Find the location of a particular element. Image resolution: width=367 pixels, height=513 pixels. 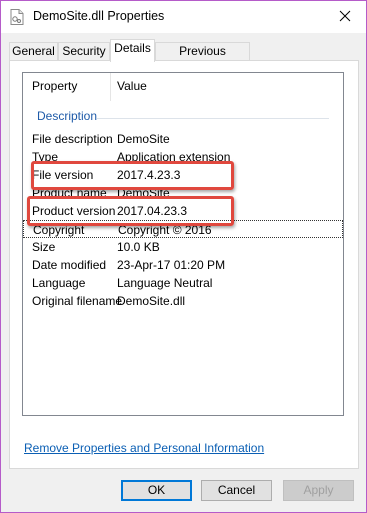

property-name: Date modified is located at coordinates (69, 265).